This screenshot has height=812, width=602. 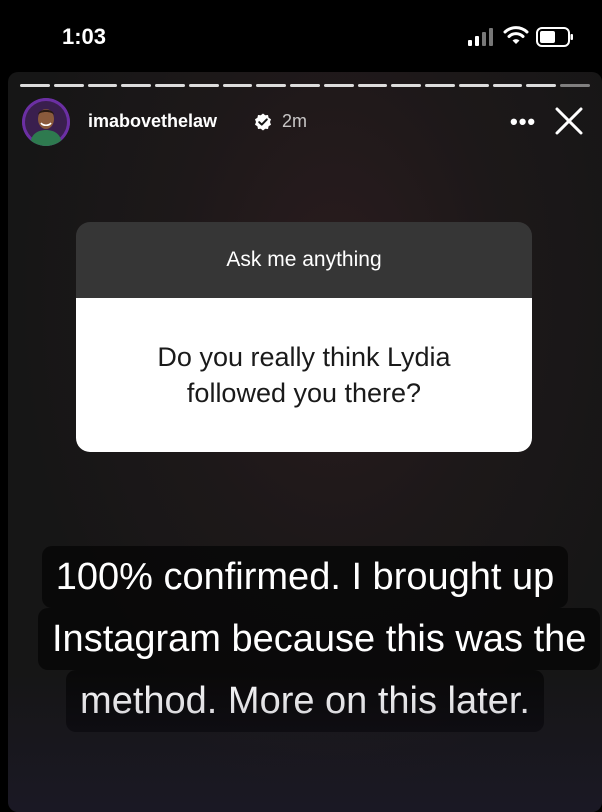 I want to click on answer-line: method. More on this later., so click(x=305, y=701).